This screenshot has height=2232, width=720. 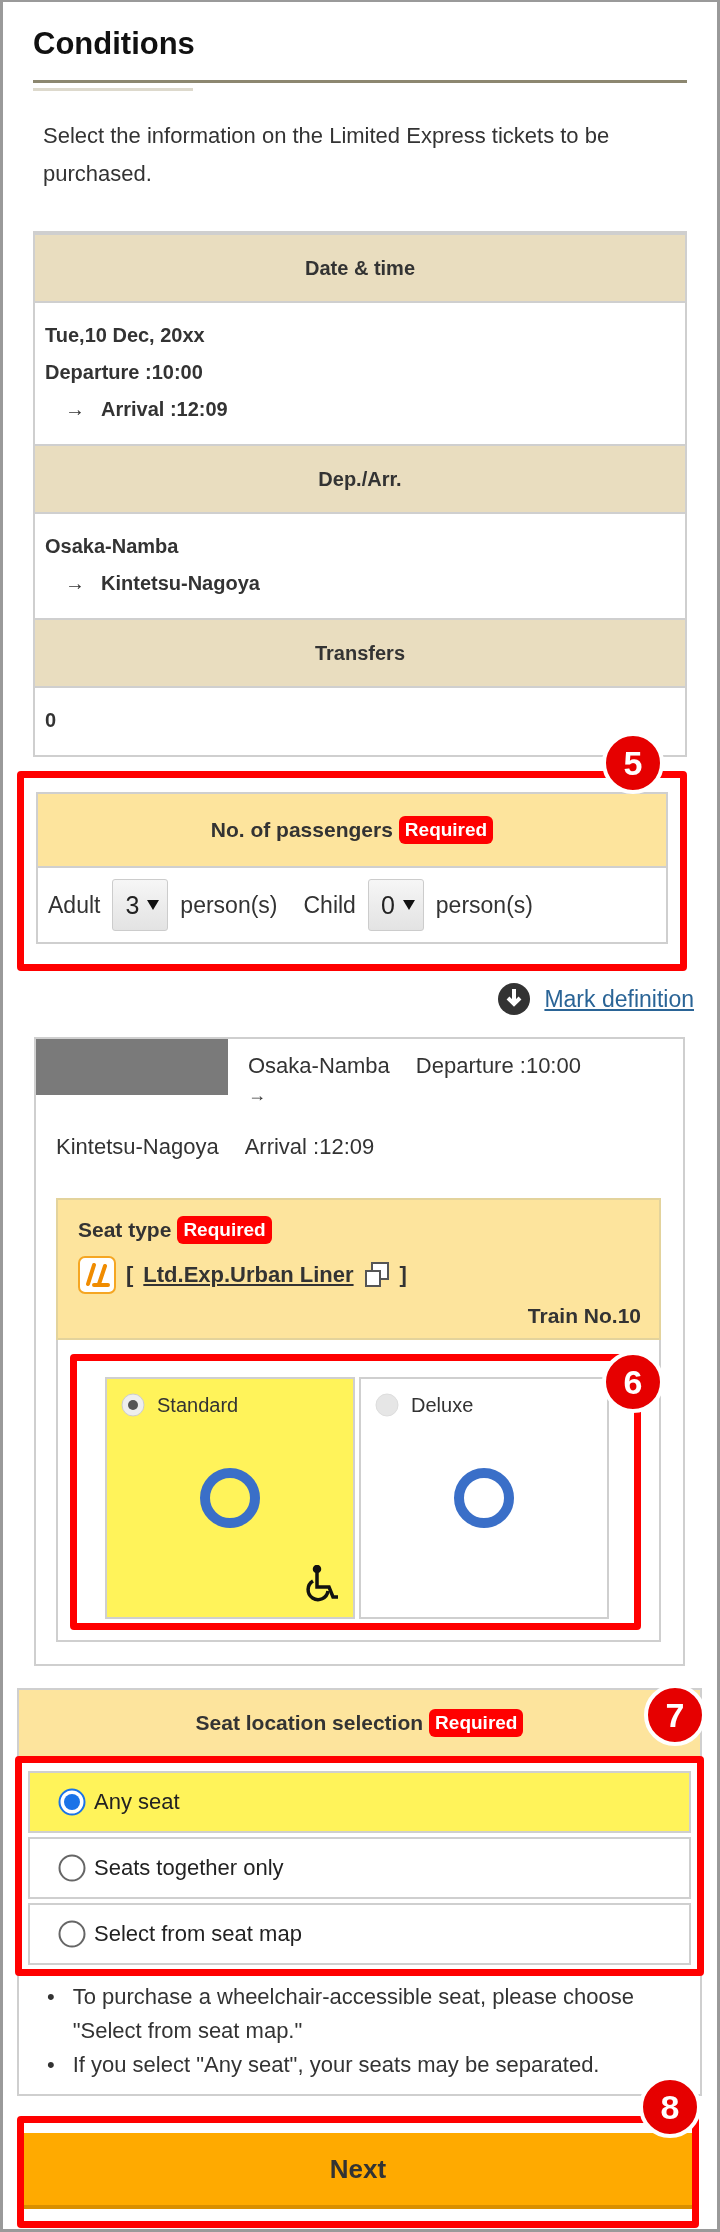 I want to click on section-heading: Seat type, so click(x=125, y=1230).